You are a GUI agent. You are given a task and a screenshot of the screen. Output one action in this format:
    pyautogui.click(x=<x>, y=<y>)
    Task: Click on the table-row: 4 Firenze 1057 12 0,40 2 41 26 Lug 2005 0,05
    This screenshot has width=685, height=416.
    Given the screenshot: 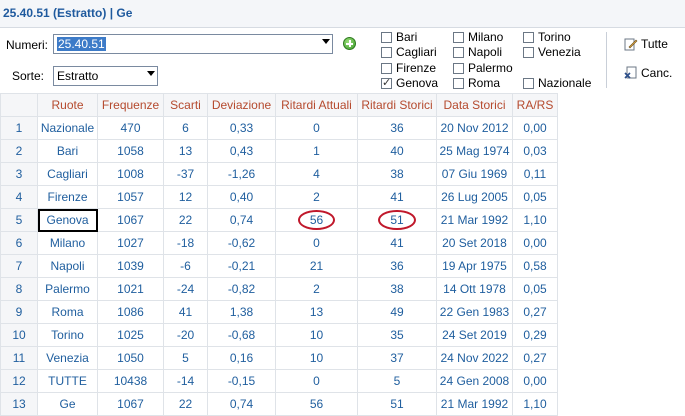 What is the action you would take?
    pyautogui.click(x=279, y=197)
    